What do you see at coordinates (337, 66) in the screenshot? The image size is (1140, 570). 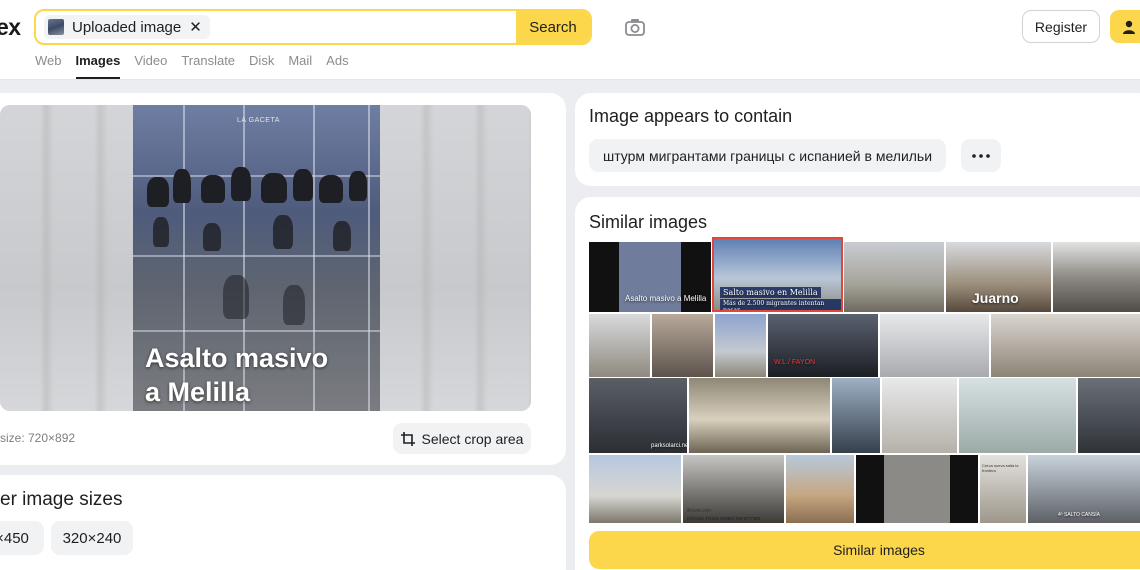 I see `tab-ads: Ads` at bounding box center [337, 66].